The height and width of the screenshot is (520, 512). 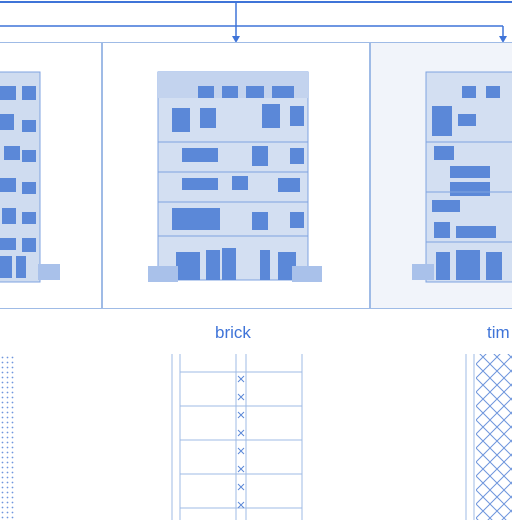 I want to click on facade-left, so click(x=30, y=177).